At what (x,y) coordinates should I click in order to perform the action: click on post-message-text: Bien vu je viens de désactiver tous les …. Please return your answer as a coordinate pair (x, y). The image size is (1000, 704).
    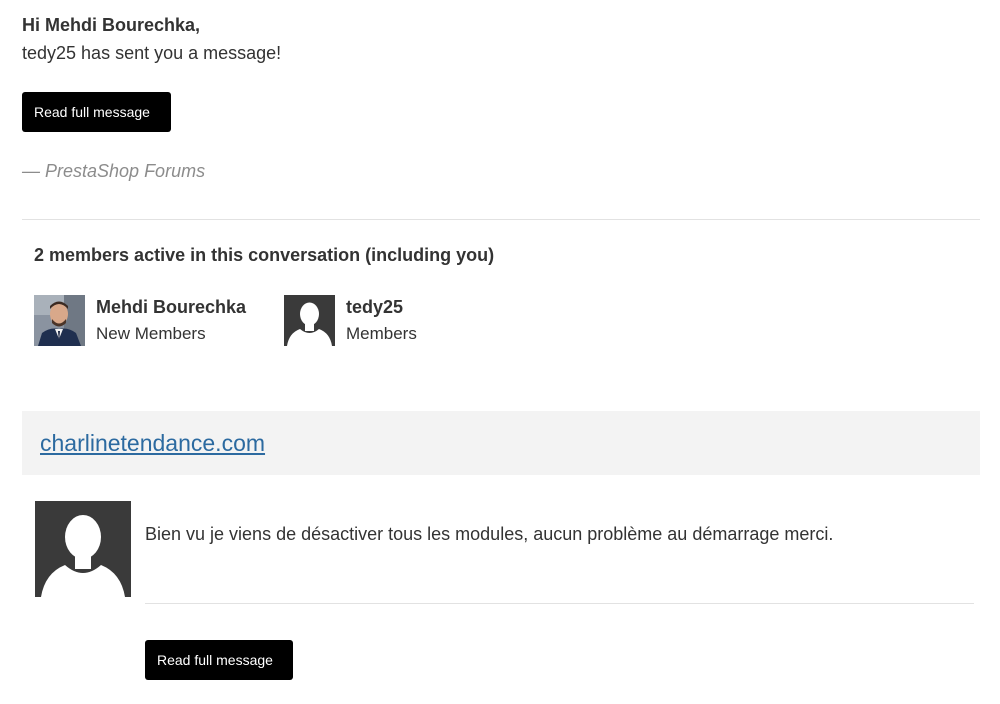
    Looking at the image, I should click on (489, 534).